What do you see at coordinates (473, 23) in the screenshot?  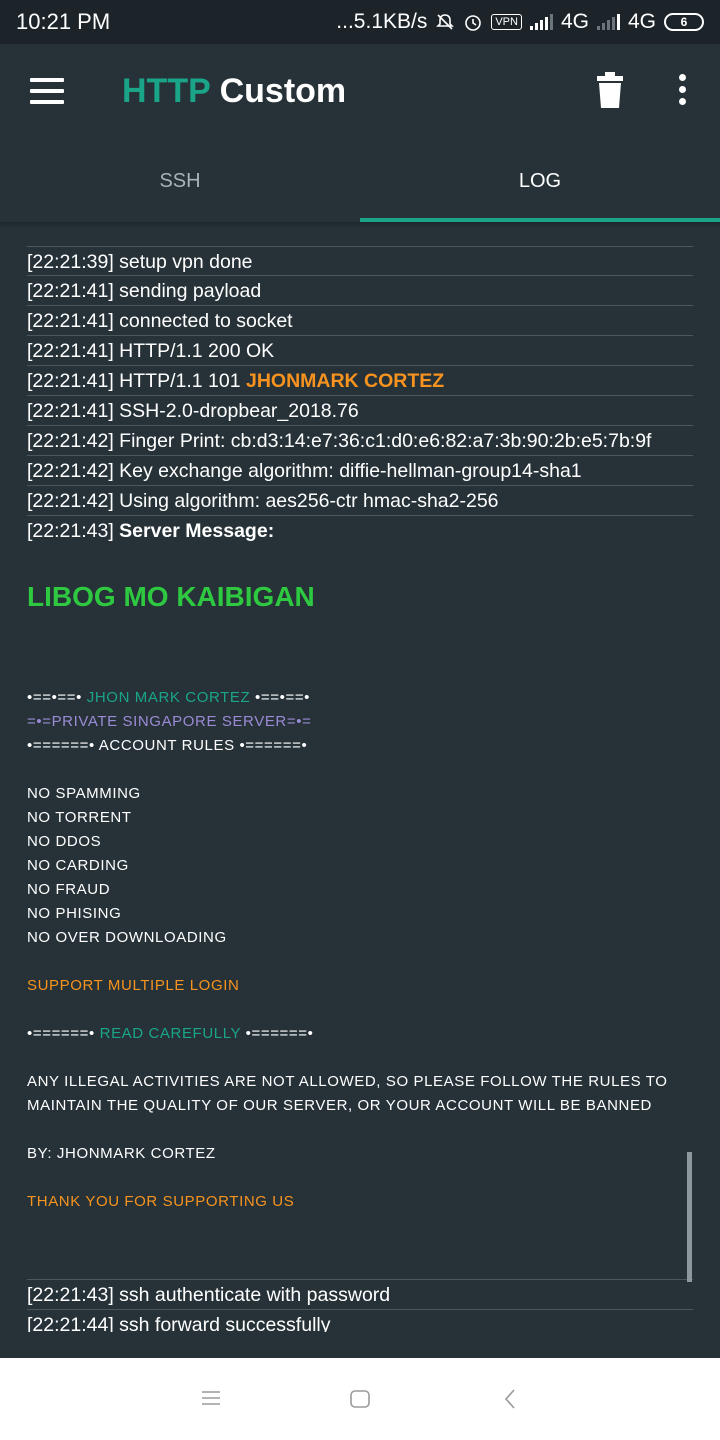 I see `alarm-icon` at bounding box center [473, 23].